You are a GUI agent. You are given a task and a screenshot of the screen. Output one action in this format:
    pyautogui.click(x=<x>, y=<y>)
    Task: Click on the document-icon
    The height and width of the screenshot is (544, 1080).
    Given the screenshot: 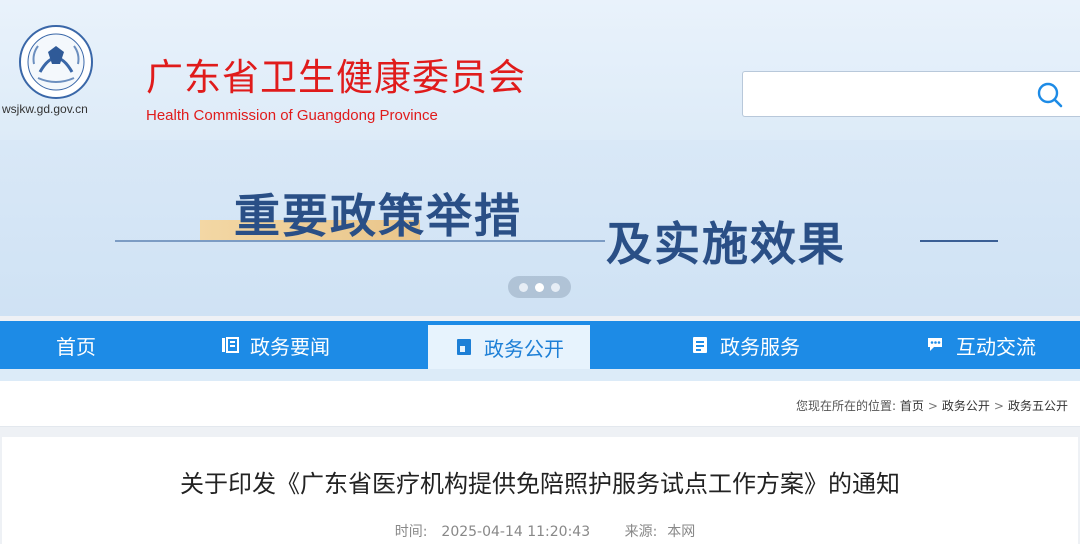 What is the action you would take?
    pyautogui.click(x=700, y=345)
    